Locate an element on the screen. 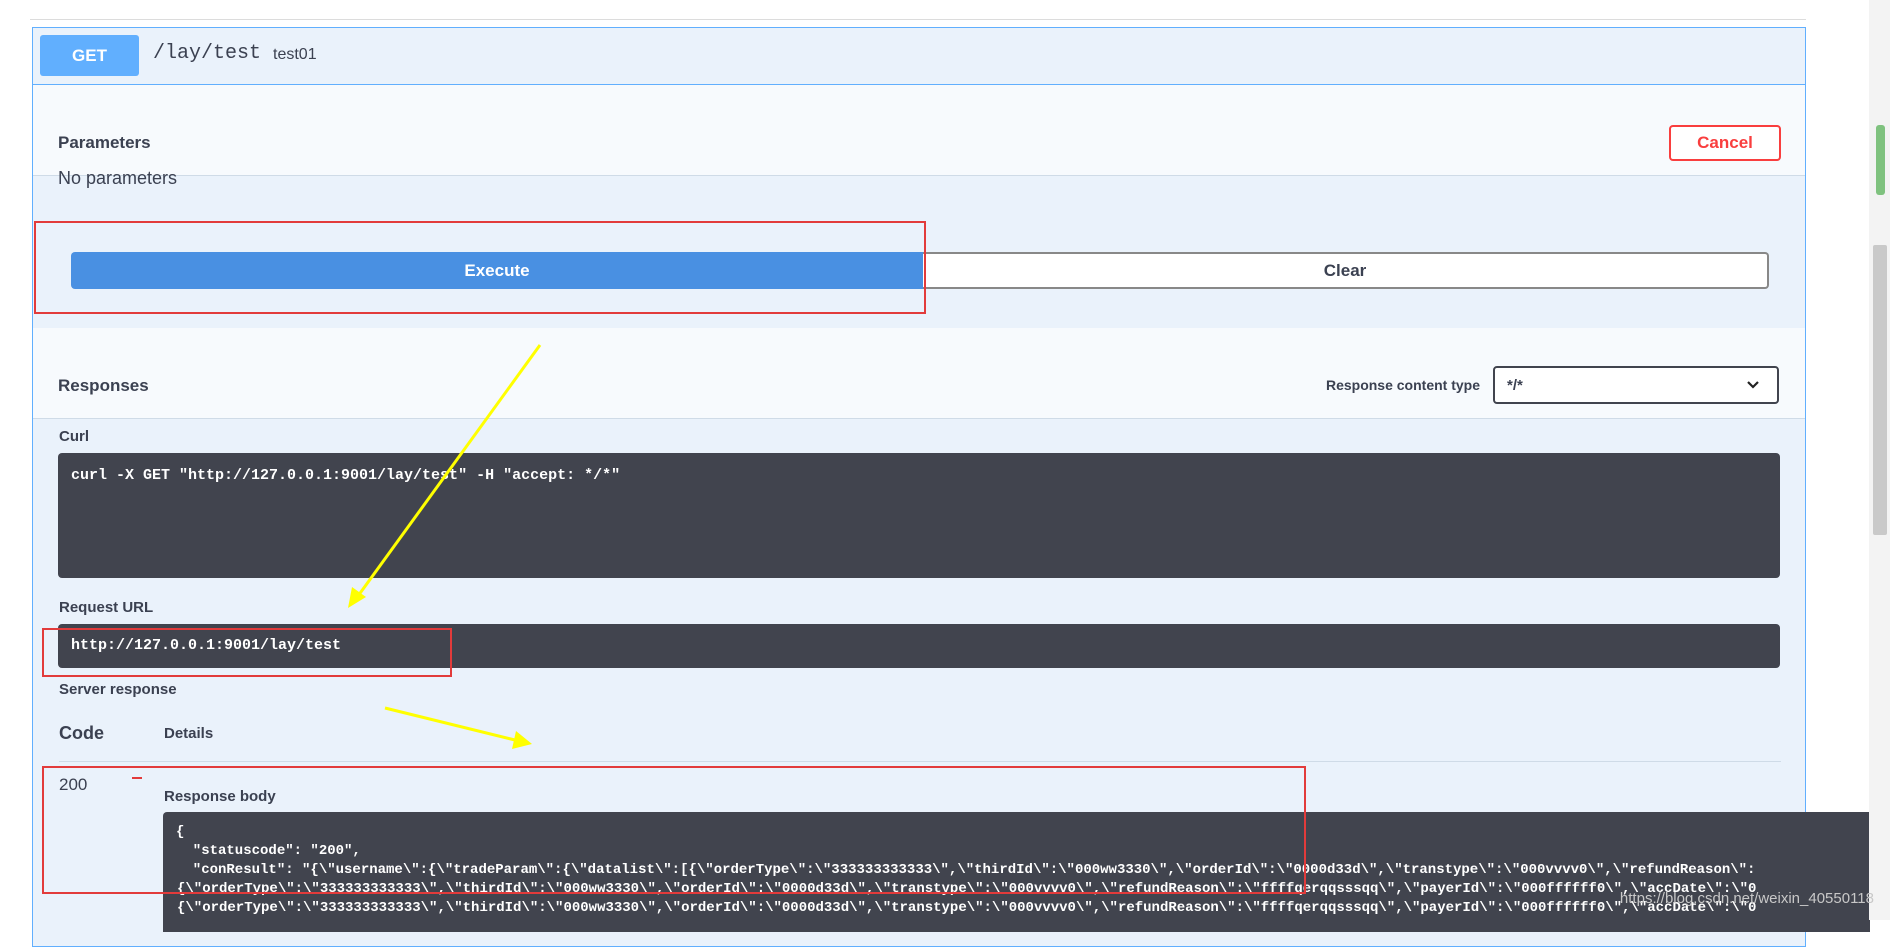 This screenshot has width=1890, height=947. annotation-arrows is located at coordinates (445, 546).